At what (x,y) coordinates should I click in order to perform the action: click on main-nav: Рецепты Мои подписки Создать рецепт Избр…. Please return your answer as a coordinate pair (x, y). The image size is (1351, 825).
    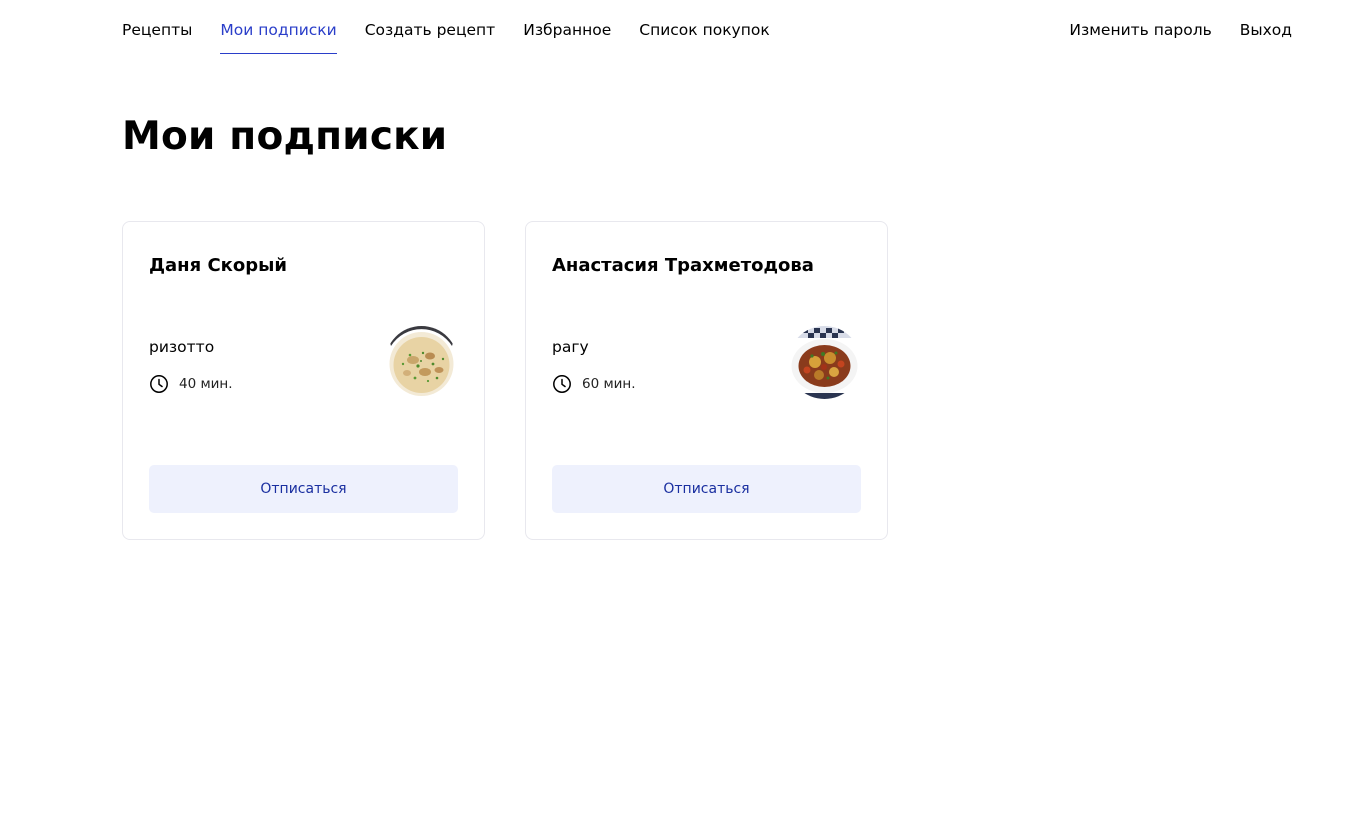
    Looking at the image, I should click on (446, 36).